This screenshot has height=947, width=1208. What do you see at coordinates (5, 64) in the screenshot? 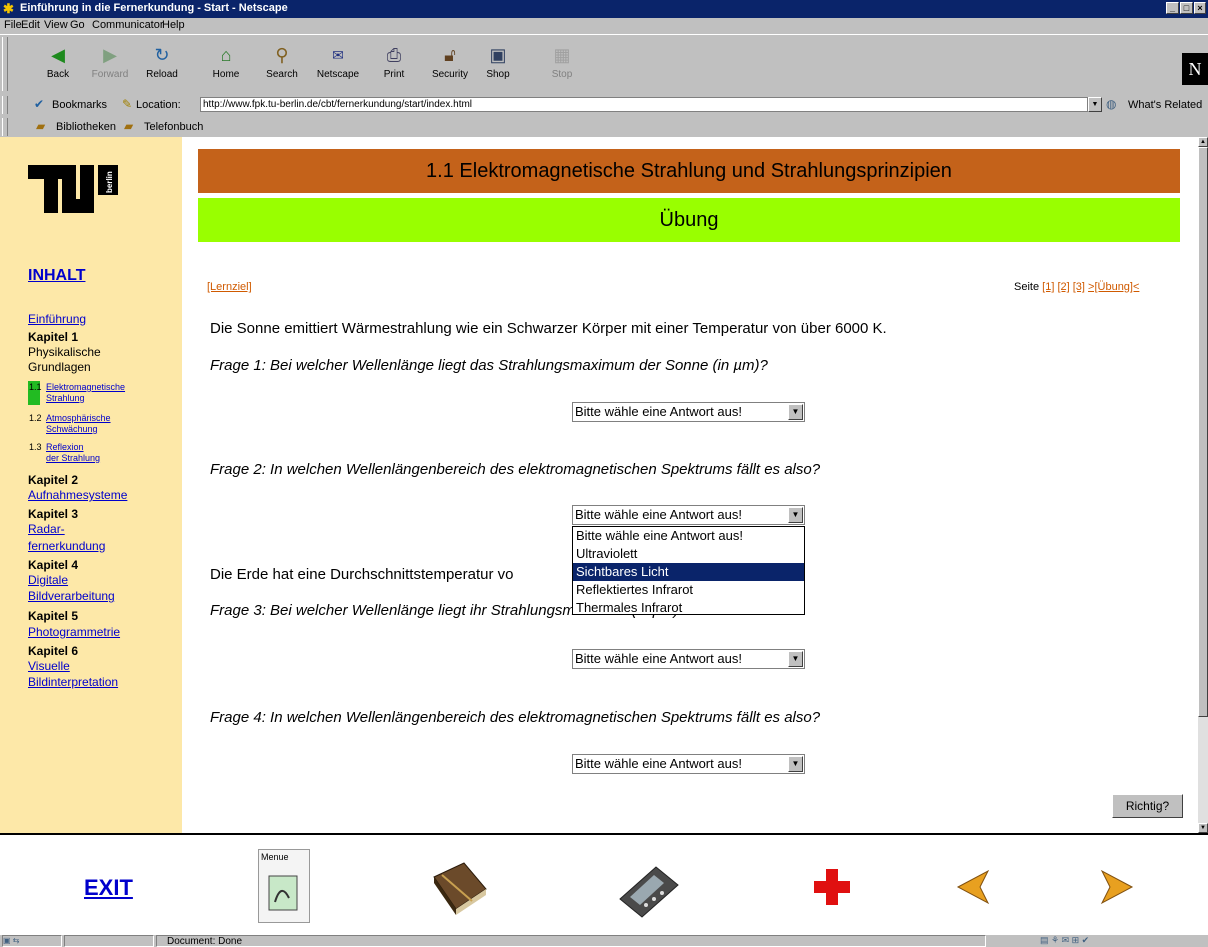
I see `toolbar-grip` at bounding box center [5, 64].